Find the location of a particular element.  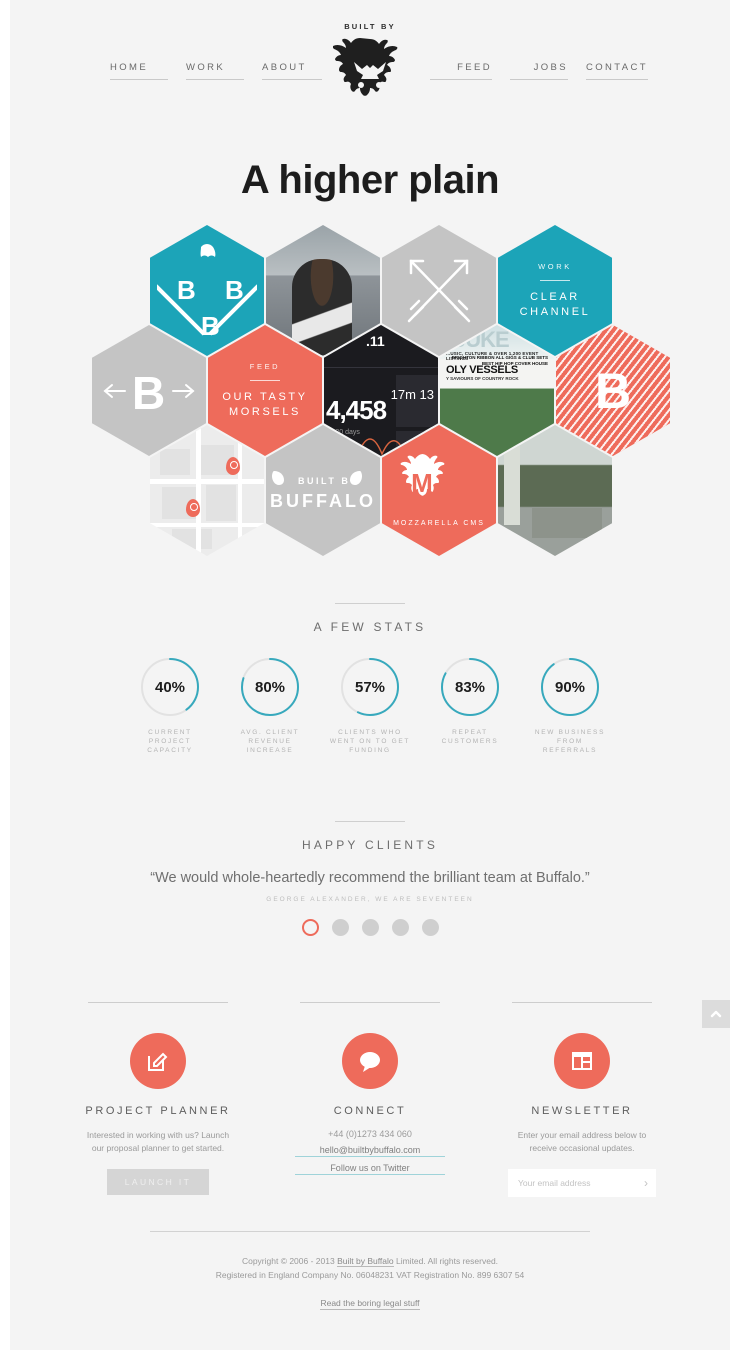

stat-caption: CURRENT PROJECT CAPACITY is located at coordinates (170, 741).